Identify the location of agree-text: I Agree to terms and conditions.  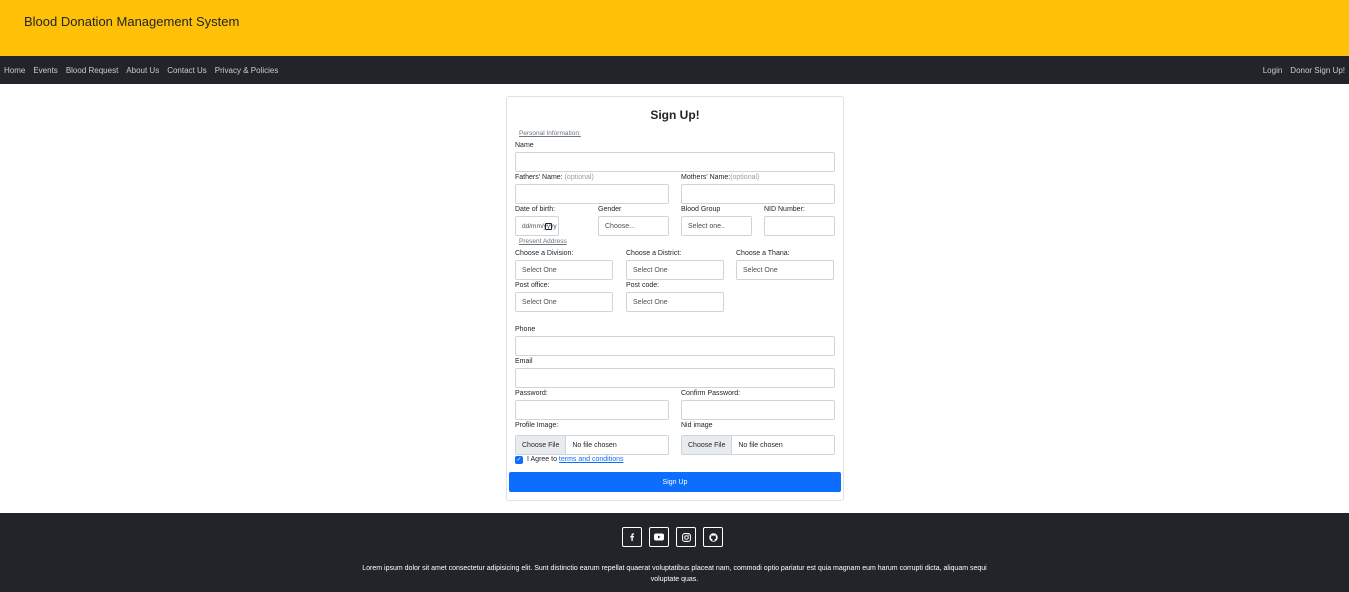
(575, 459).